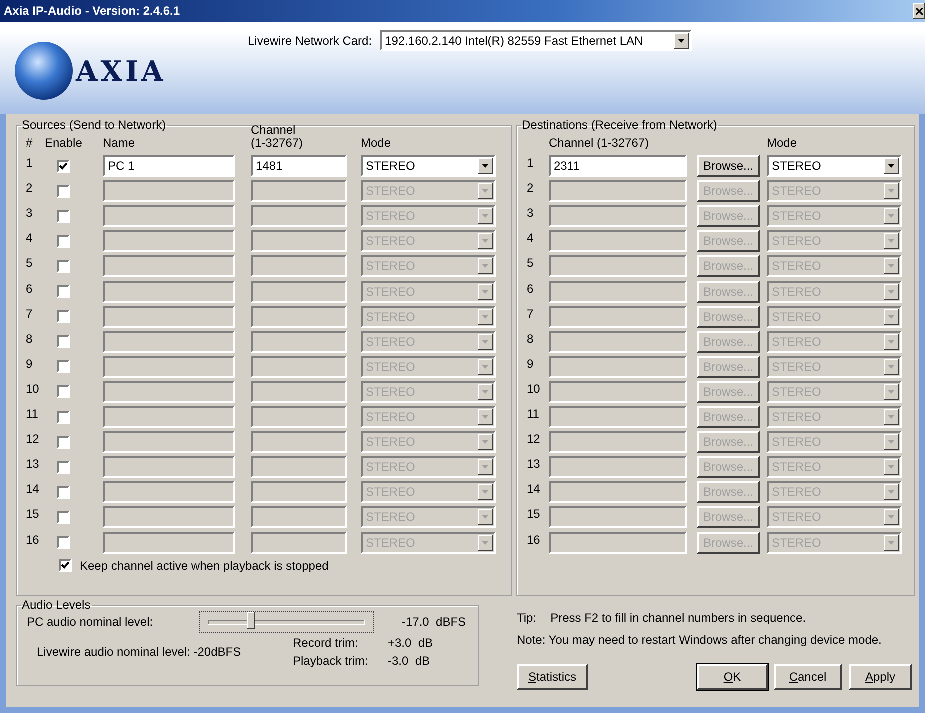 Image resolution: width=925 pixels, height=713 pixels. What do you see at coordinates (326, 643) in the screenshot?
I see `trim-label: Record trim:` at bounding box center [326, 643].